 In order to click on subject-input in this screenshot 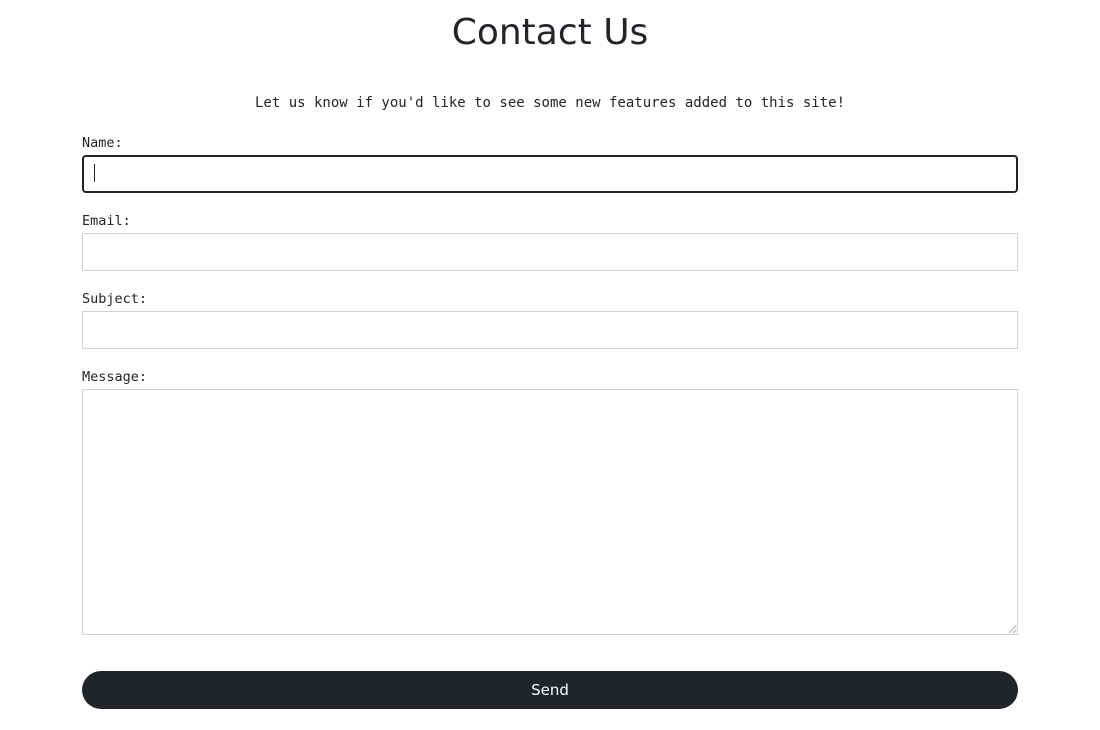, I will do `click(550, 330)`.